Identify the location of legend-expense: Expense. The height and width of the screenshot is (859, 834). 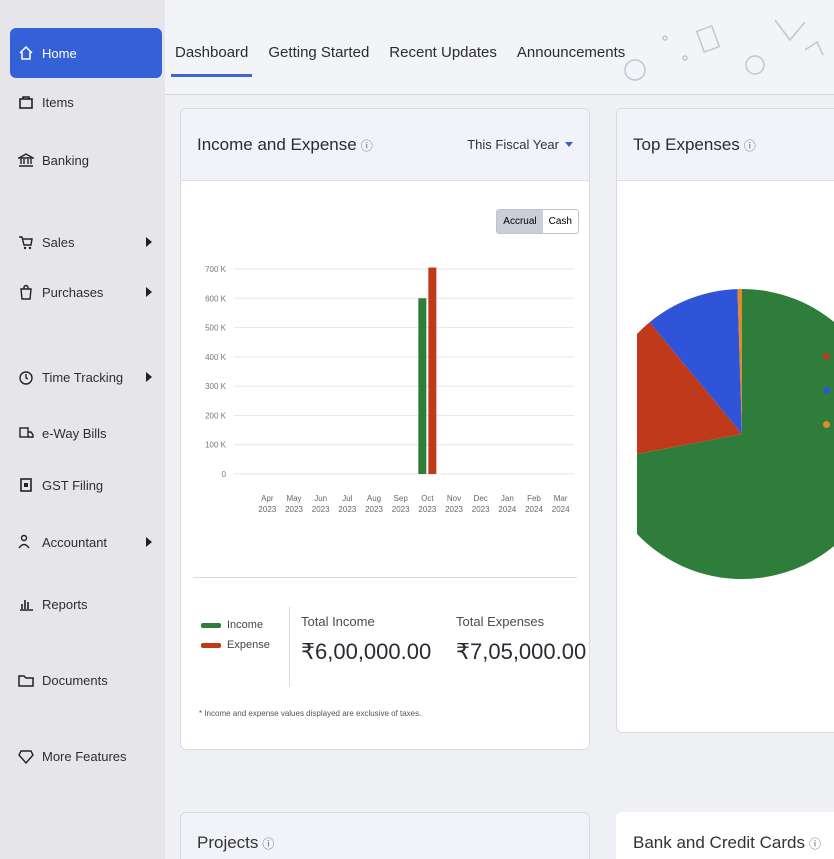
(248, 645).